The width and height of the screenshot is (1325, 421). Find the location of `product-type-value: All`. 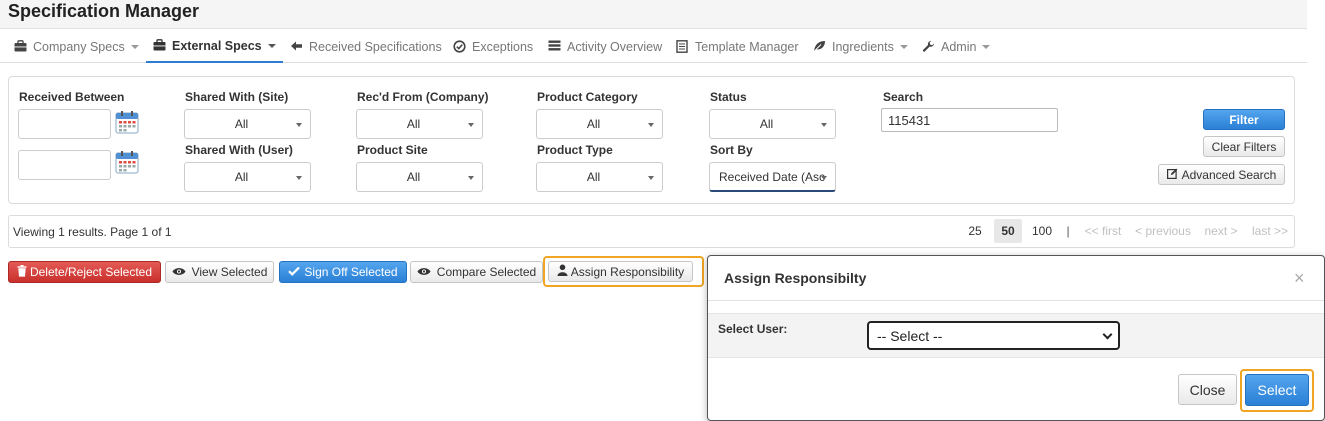

product-type-value: All is located at coordinates (593, 177).